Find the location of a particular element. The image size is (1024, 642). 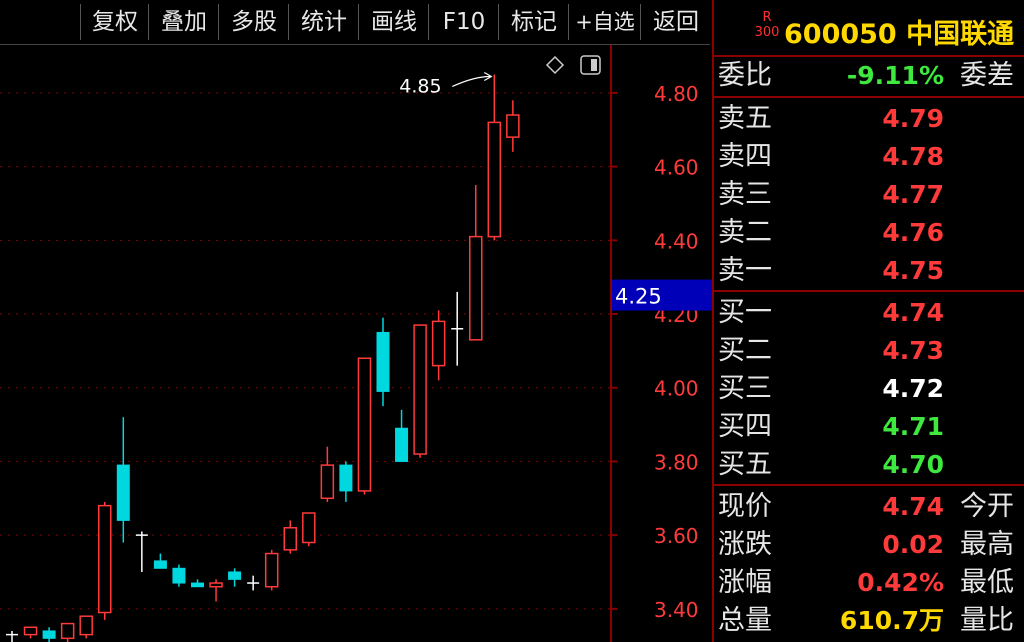

commission-diff-label: 委差 is located at coordinates (987, 75).